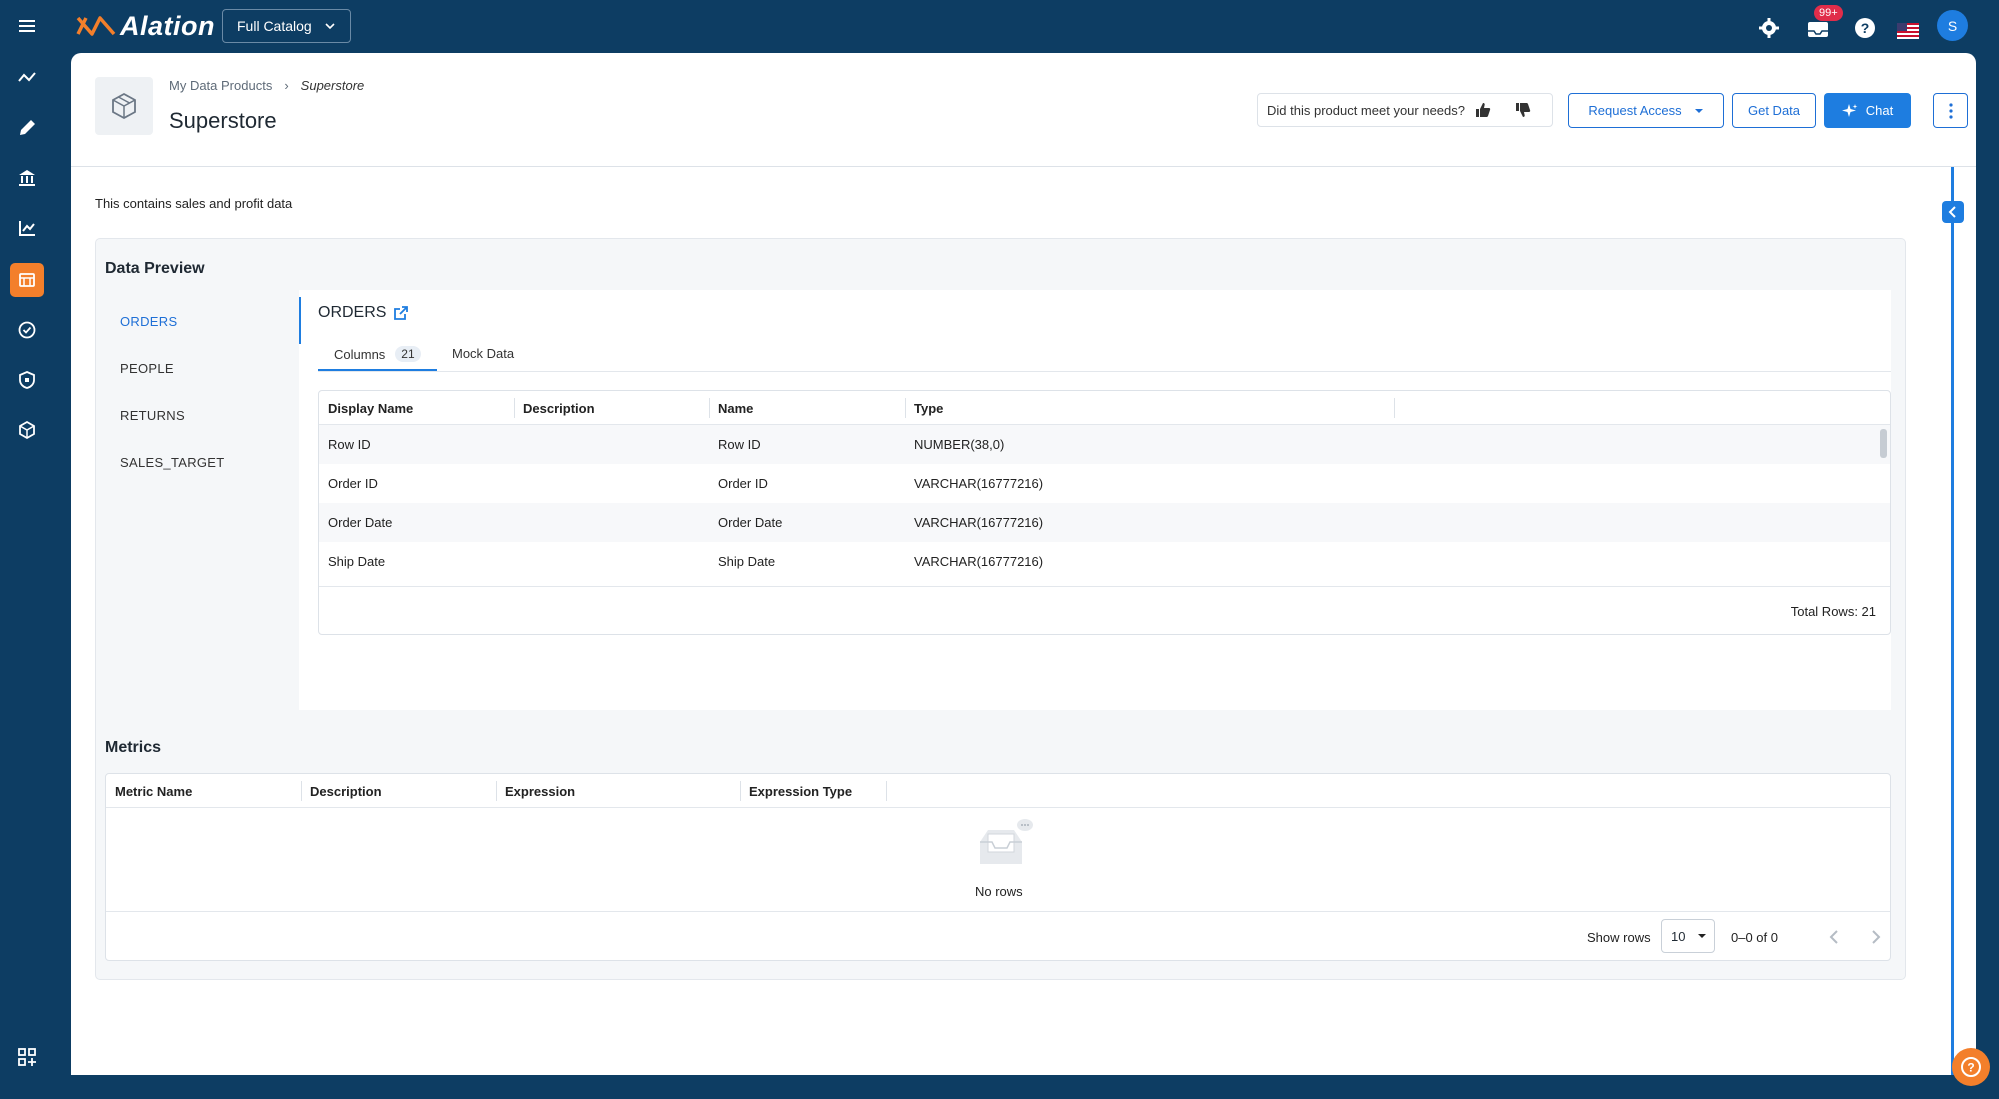 The image size is (1999, 1099). Describe the element at coordinates (147, 368) in the screenshot. I see `table-tab-people: PEOPLE` at that location.